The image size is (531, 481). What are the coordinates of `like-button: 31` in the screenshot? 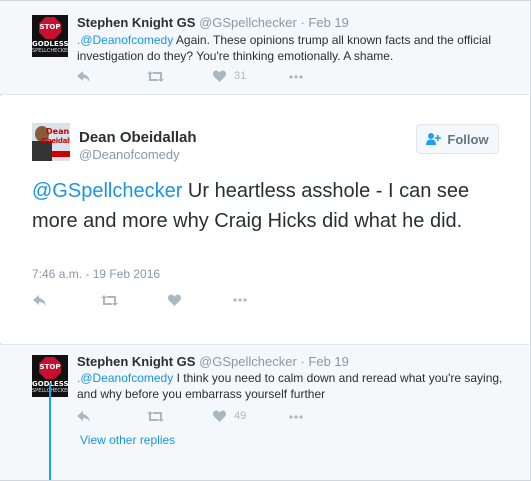 It's located at (229, 76).